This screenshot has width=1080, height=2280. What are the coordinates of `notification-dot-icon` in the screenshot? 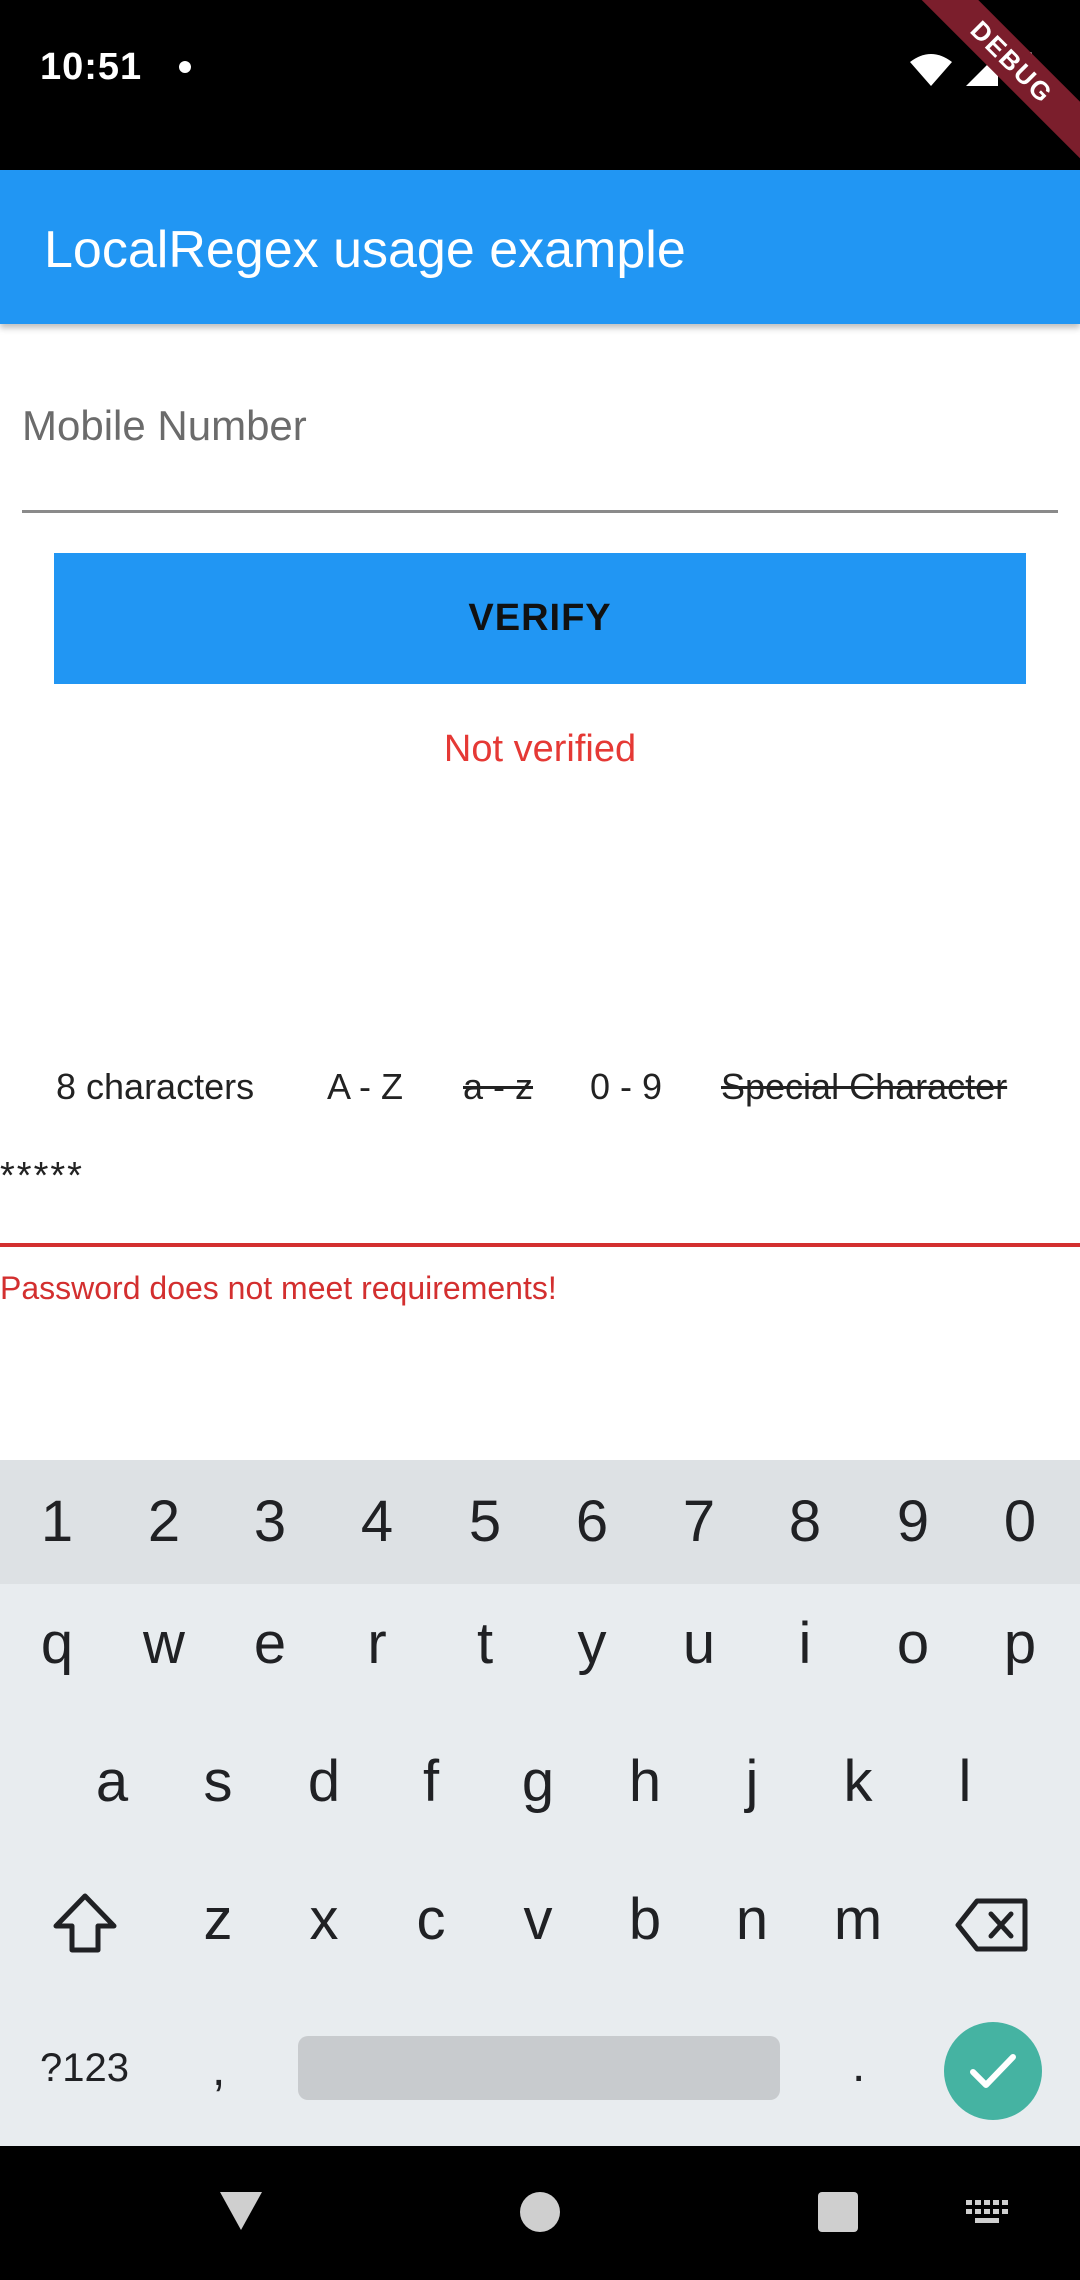 It's located at (185, 67).